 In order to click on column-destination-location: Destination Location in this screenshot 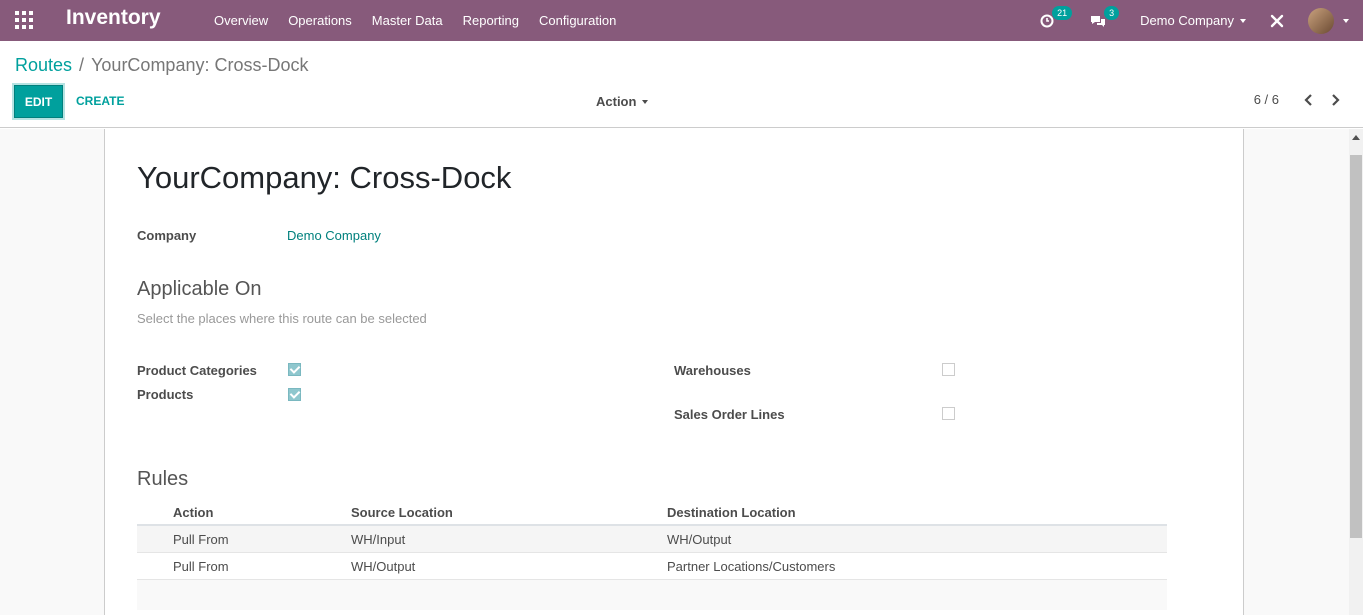, I will do `click(917, 511)`.